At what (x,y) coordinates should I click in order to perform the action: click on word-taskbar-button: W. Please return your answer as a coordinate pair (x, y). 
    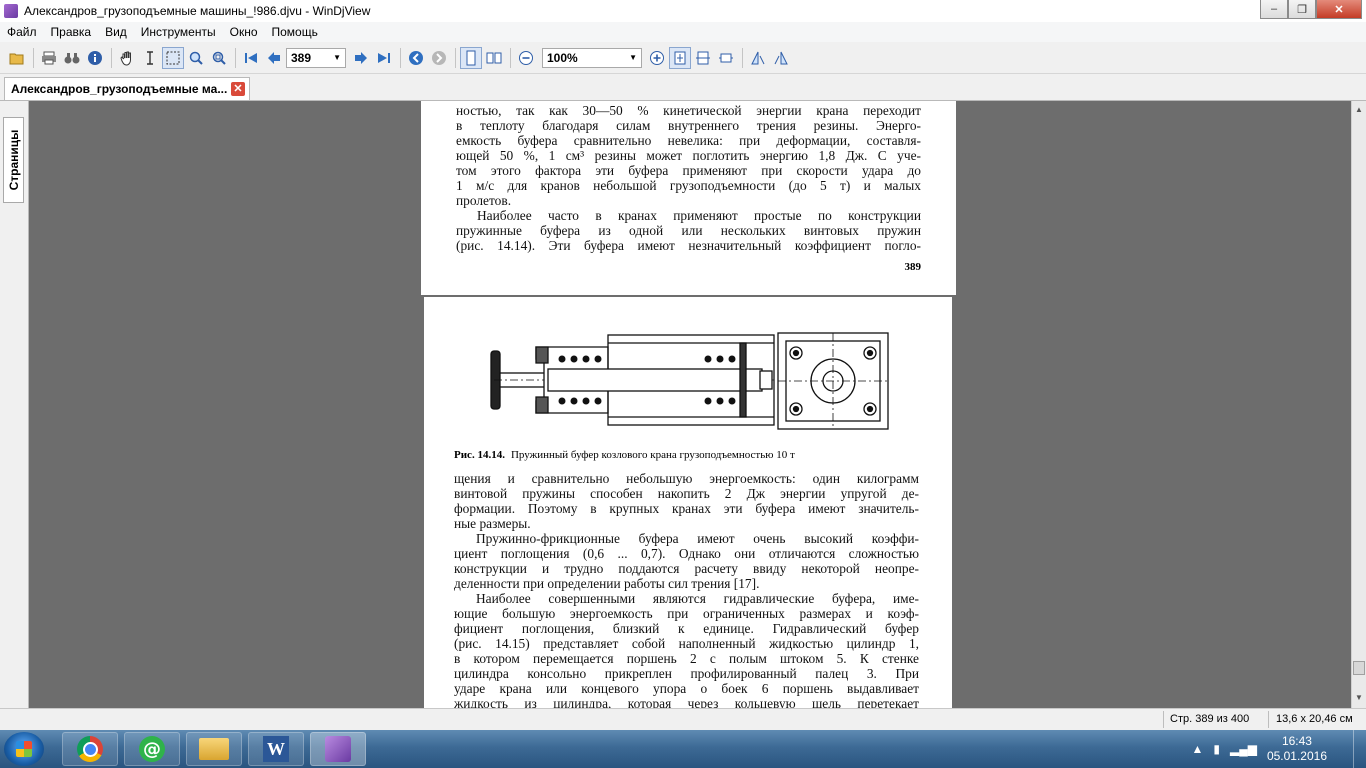
    Looking at the image, I should click on (276, 749).